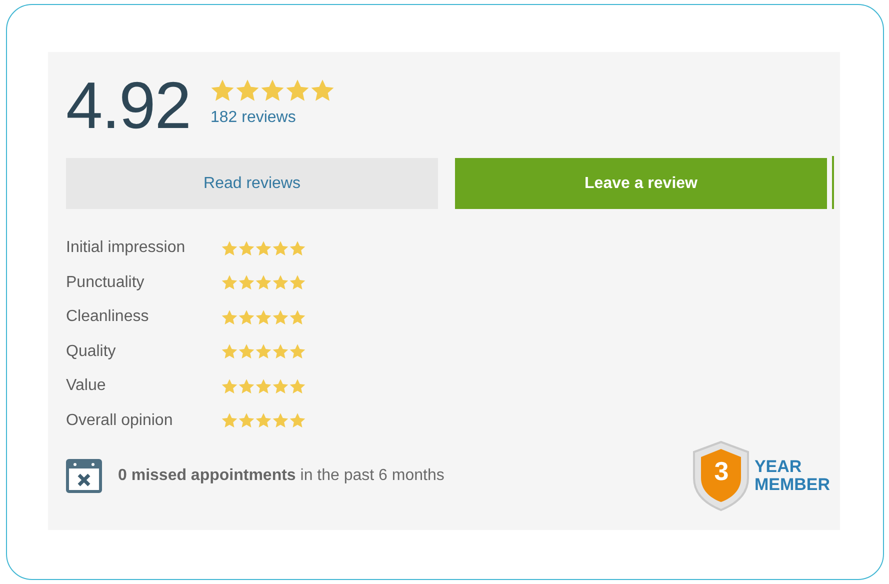 The image size is (889, 584). Describe the element at coordinates (792, 485) in the screenshot. I see `badge-label: MEMBER` at that location.